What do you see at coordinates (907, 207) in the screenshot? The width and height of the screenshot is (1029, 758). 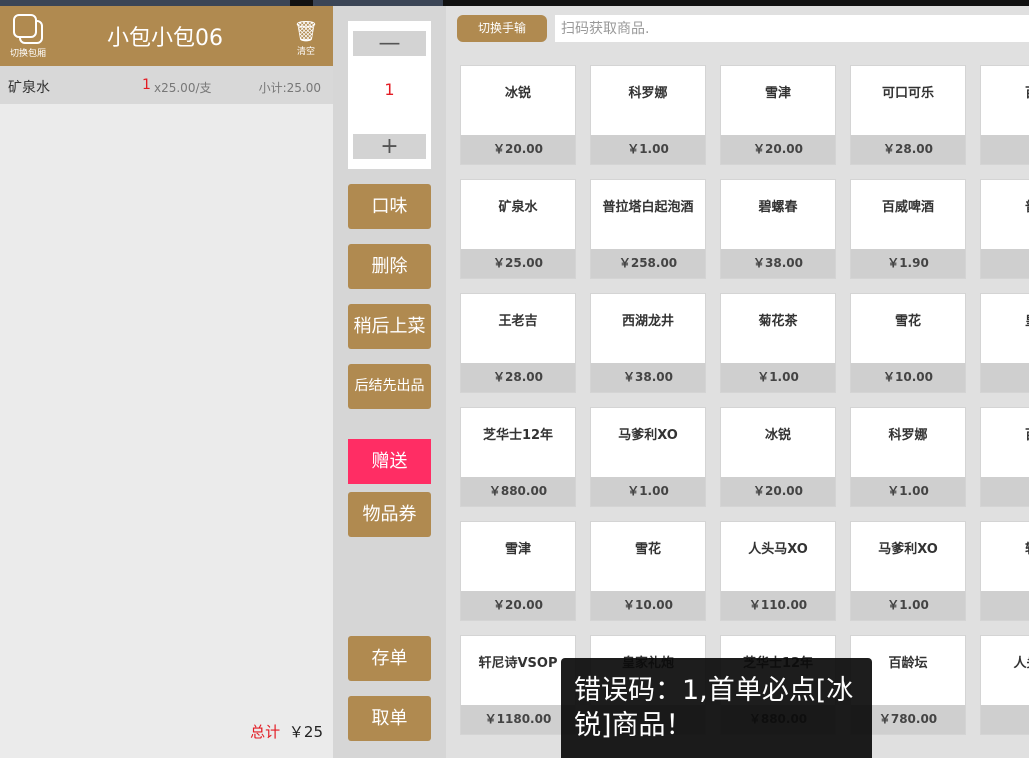 I see `product-name: 百威啤酒` at bounding box center [907, 207].